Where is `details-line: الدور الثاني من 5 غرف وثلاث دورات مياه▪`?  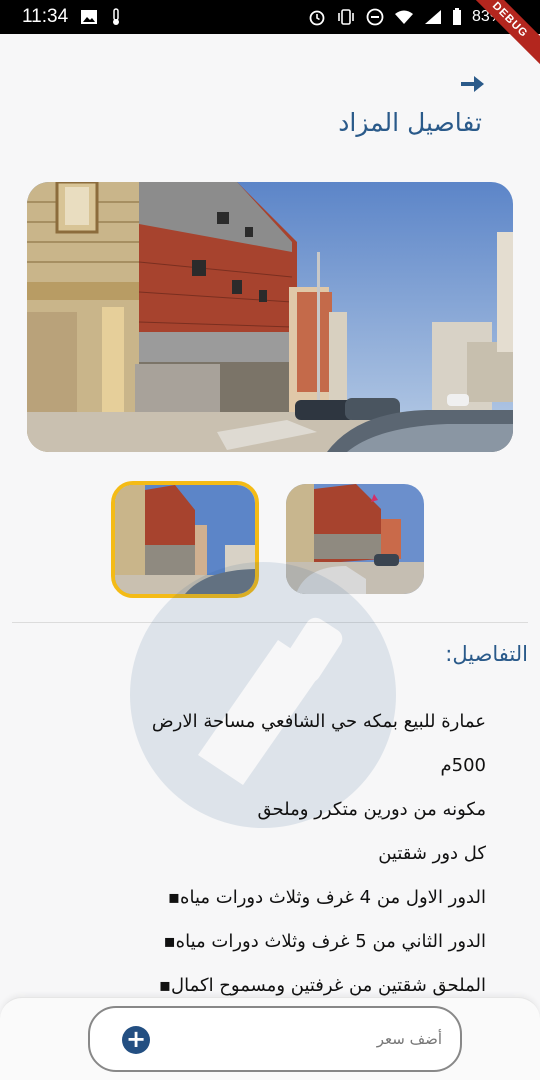 details-line: الدور الثاني من 5 غرف وثلاث دورات مياه▪ is located at coordinates (324, 941).